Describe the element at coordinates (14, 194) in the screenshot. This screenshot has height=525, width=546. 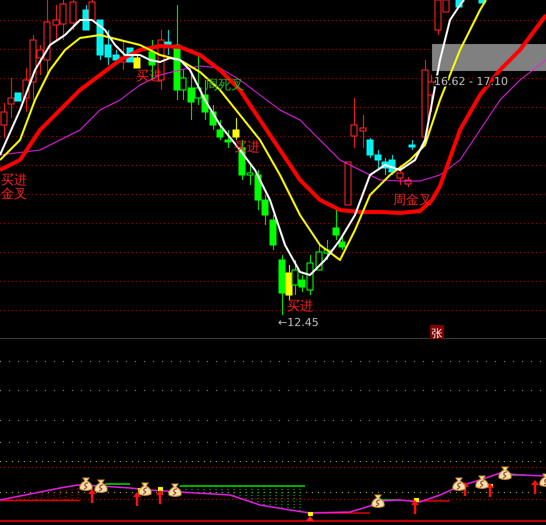
I see `signal-label: 金叉` at that location.